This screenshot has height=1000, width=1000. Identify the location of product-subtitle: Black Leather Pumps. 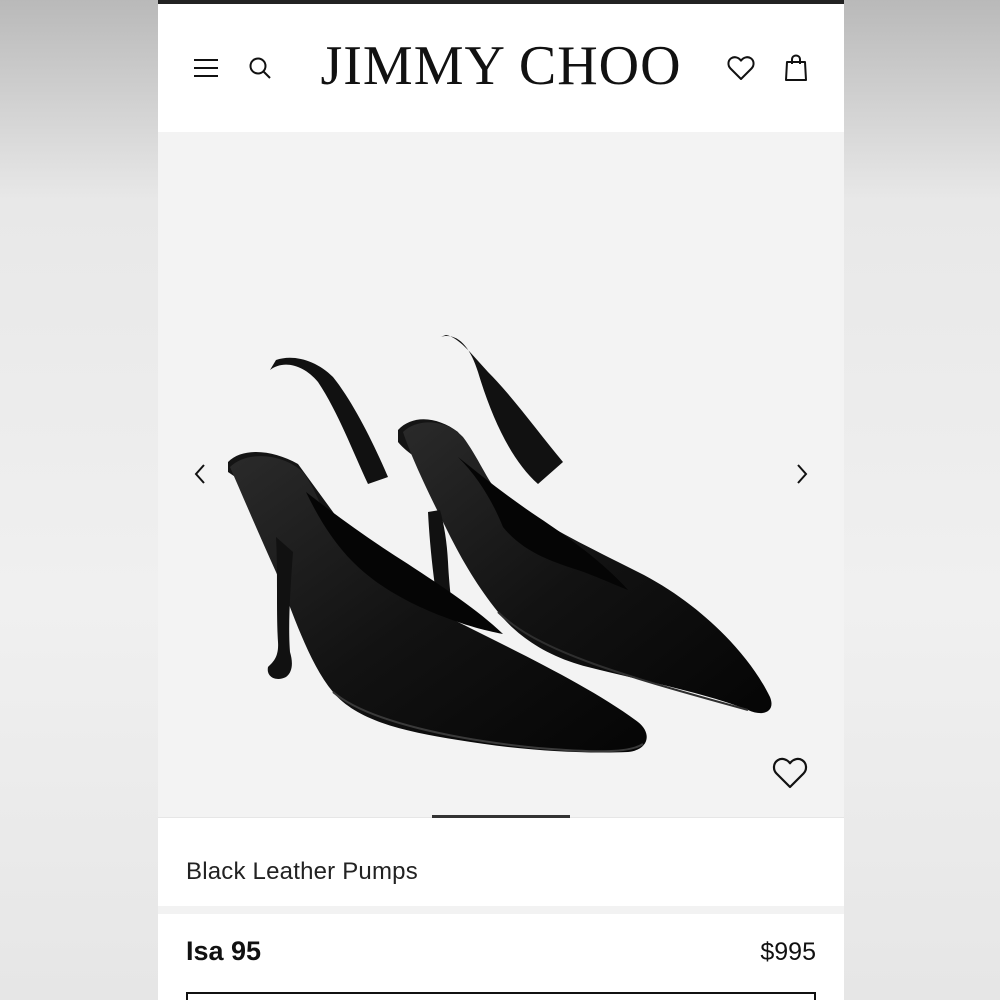
(302, 871).